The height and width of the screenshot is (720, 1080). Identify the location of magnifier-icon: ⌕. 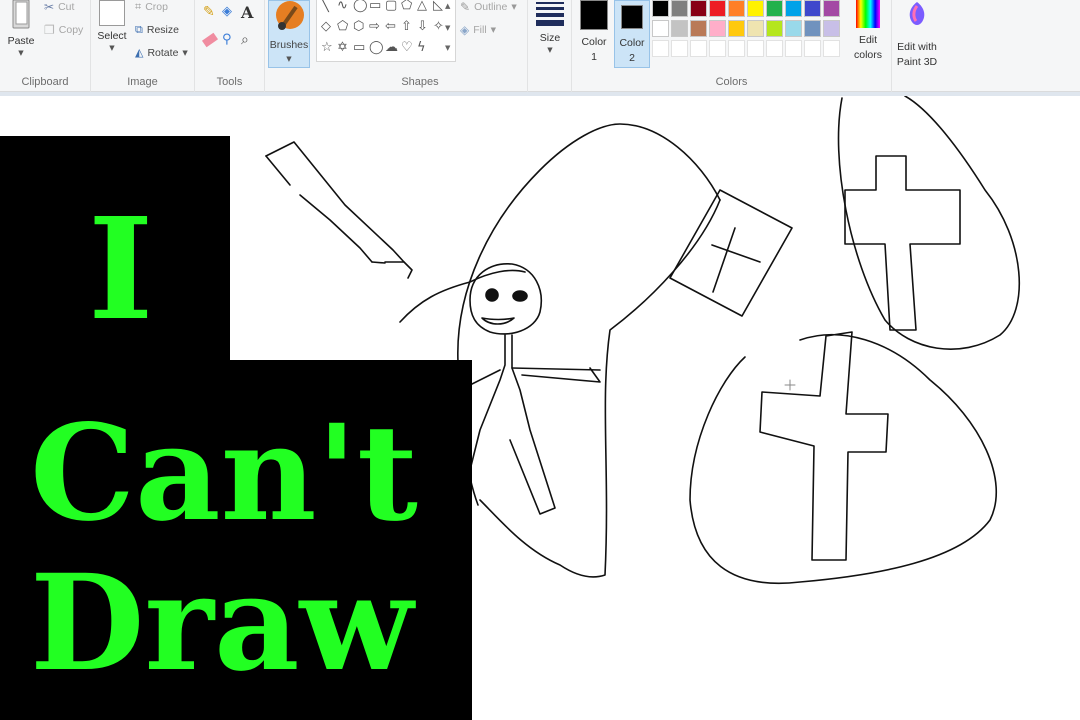
(245, 40).